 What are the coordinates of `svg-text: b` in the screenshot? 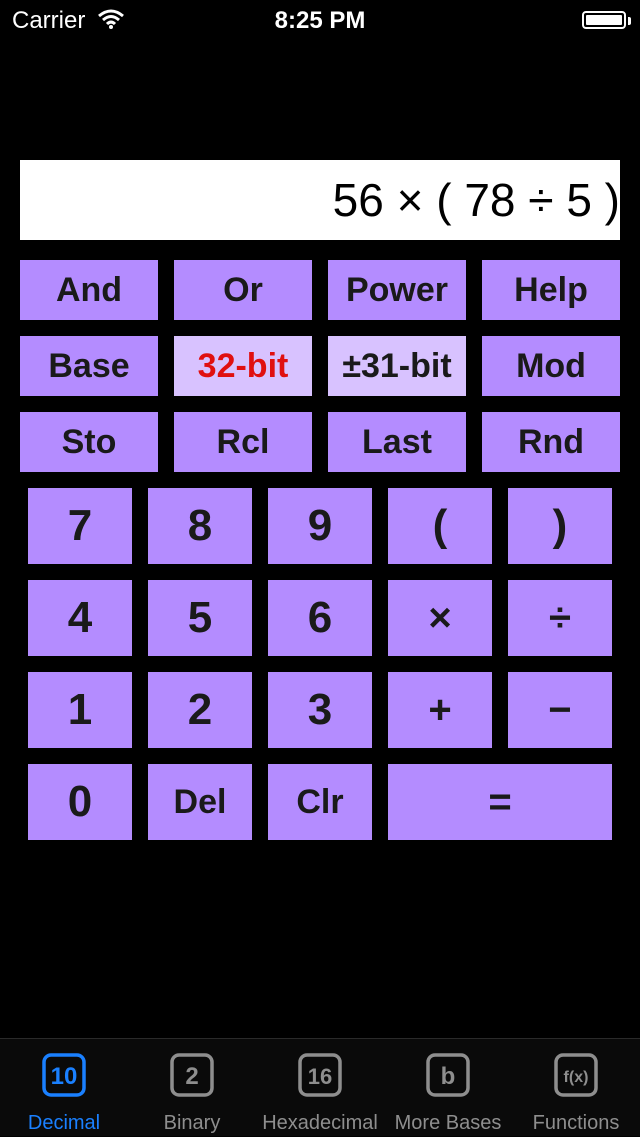 It's located at (448, 1076).